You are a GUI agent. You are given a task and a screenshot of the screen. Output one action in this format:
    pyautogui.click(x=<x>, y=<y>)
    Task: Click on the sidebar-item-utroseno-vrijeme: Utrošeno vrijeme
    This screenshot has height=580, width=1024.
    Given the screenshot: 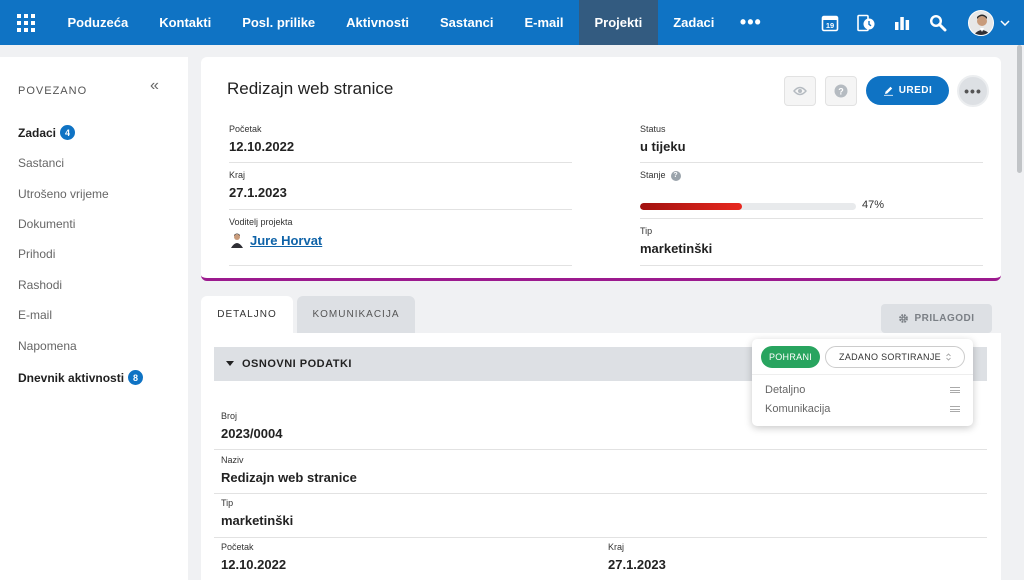 What is the action you would take?
    pyautogui.click(x=63, y=194)
    